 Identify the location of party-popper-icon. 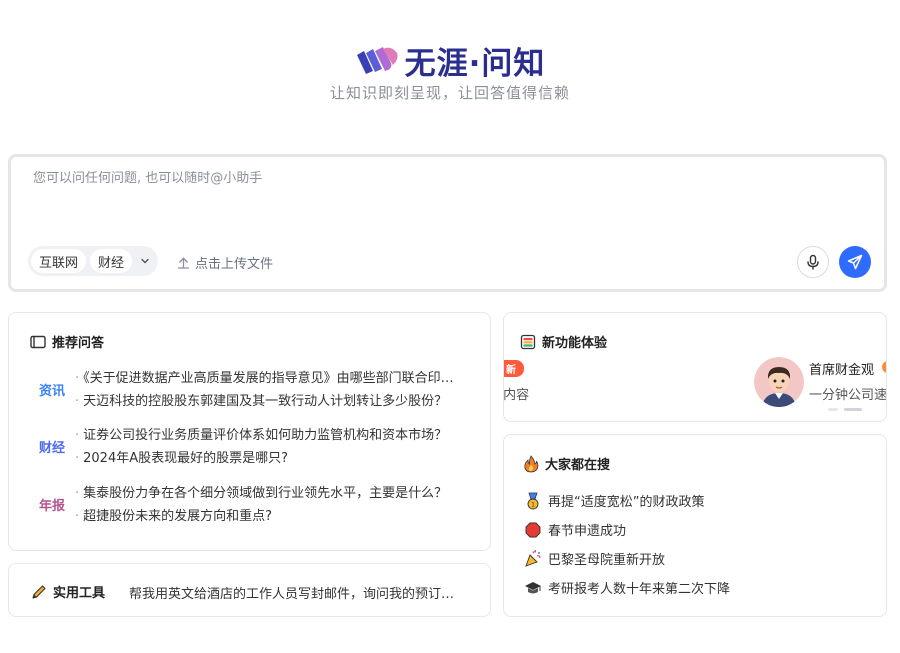
(533, 558).